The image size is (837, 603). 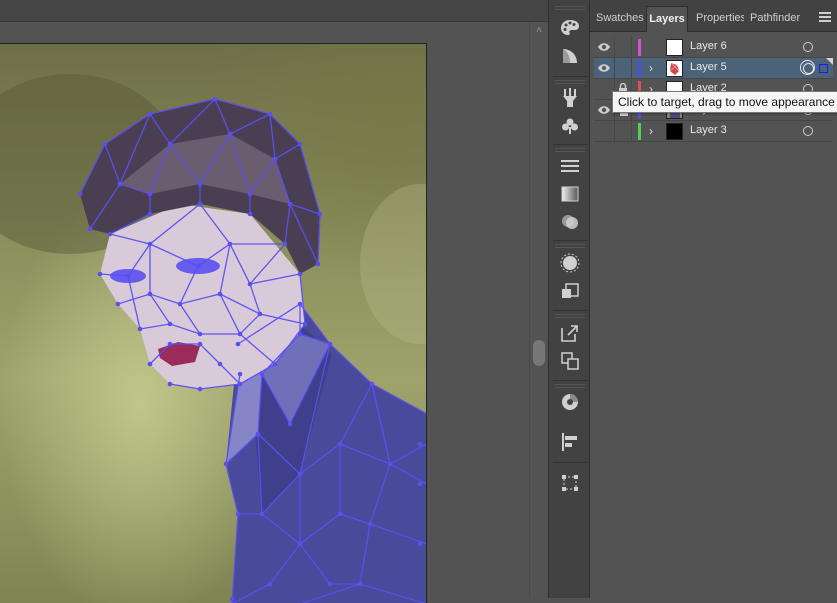 What do you see at coordinates (570, 98) in the screenshot?
I see `brushes-icon` at bounding box center [570, 98].